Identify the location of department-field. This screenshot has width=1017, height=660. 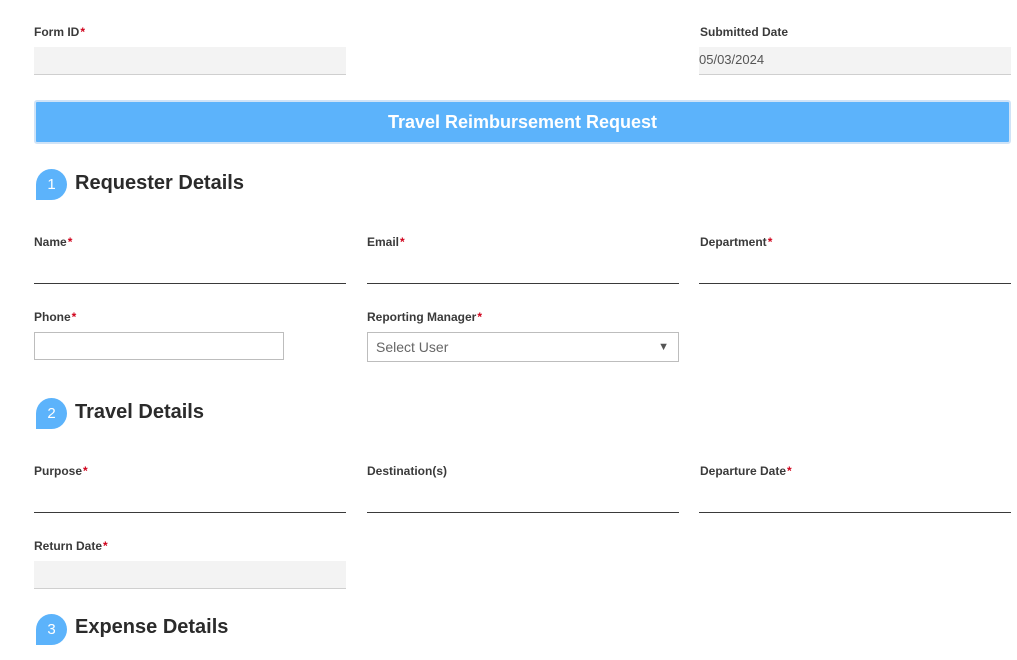
(855, 269).